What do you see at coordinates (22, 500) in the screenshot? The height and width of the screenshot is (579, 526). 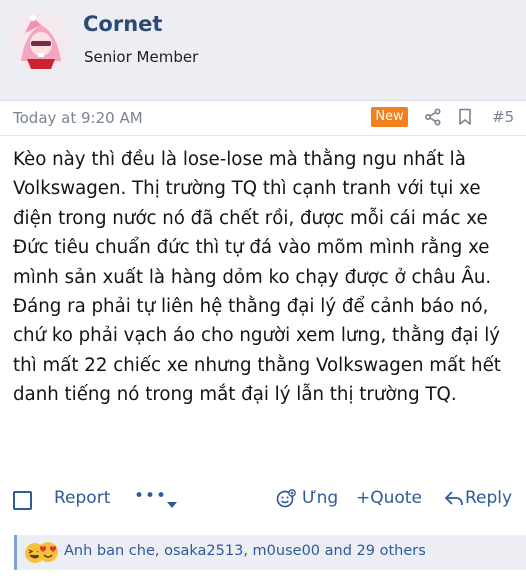 I see `checkbox-icon` at bounding box center [22, 500].